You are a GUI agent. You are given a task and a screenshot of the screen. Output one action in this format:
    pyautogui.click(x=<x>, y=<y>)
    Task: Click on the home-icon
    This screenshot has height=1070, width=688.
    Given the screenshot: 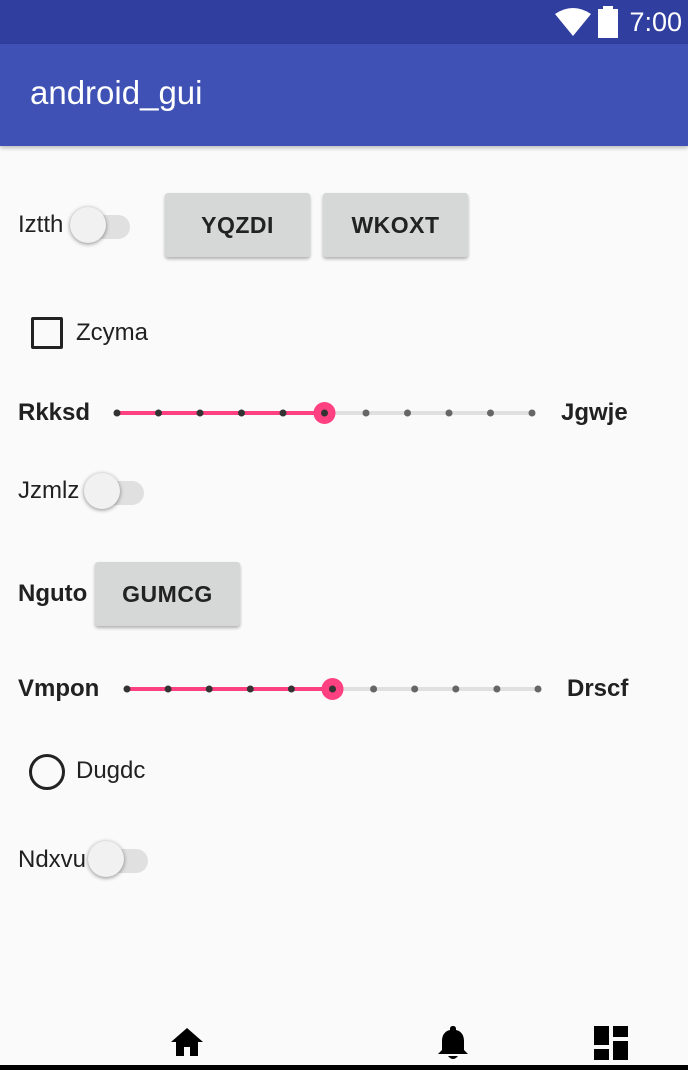 What is the action you would take?
    pyautogui.click(x=187, y=1042)
    